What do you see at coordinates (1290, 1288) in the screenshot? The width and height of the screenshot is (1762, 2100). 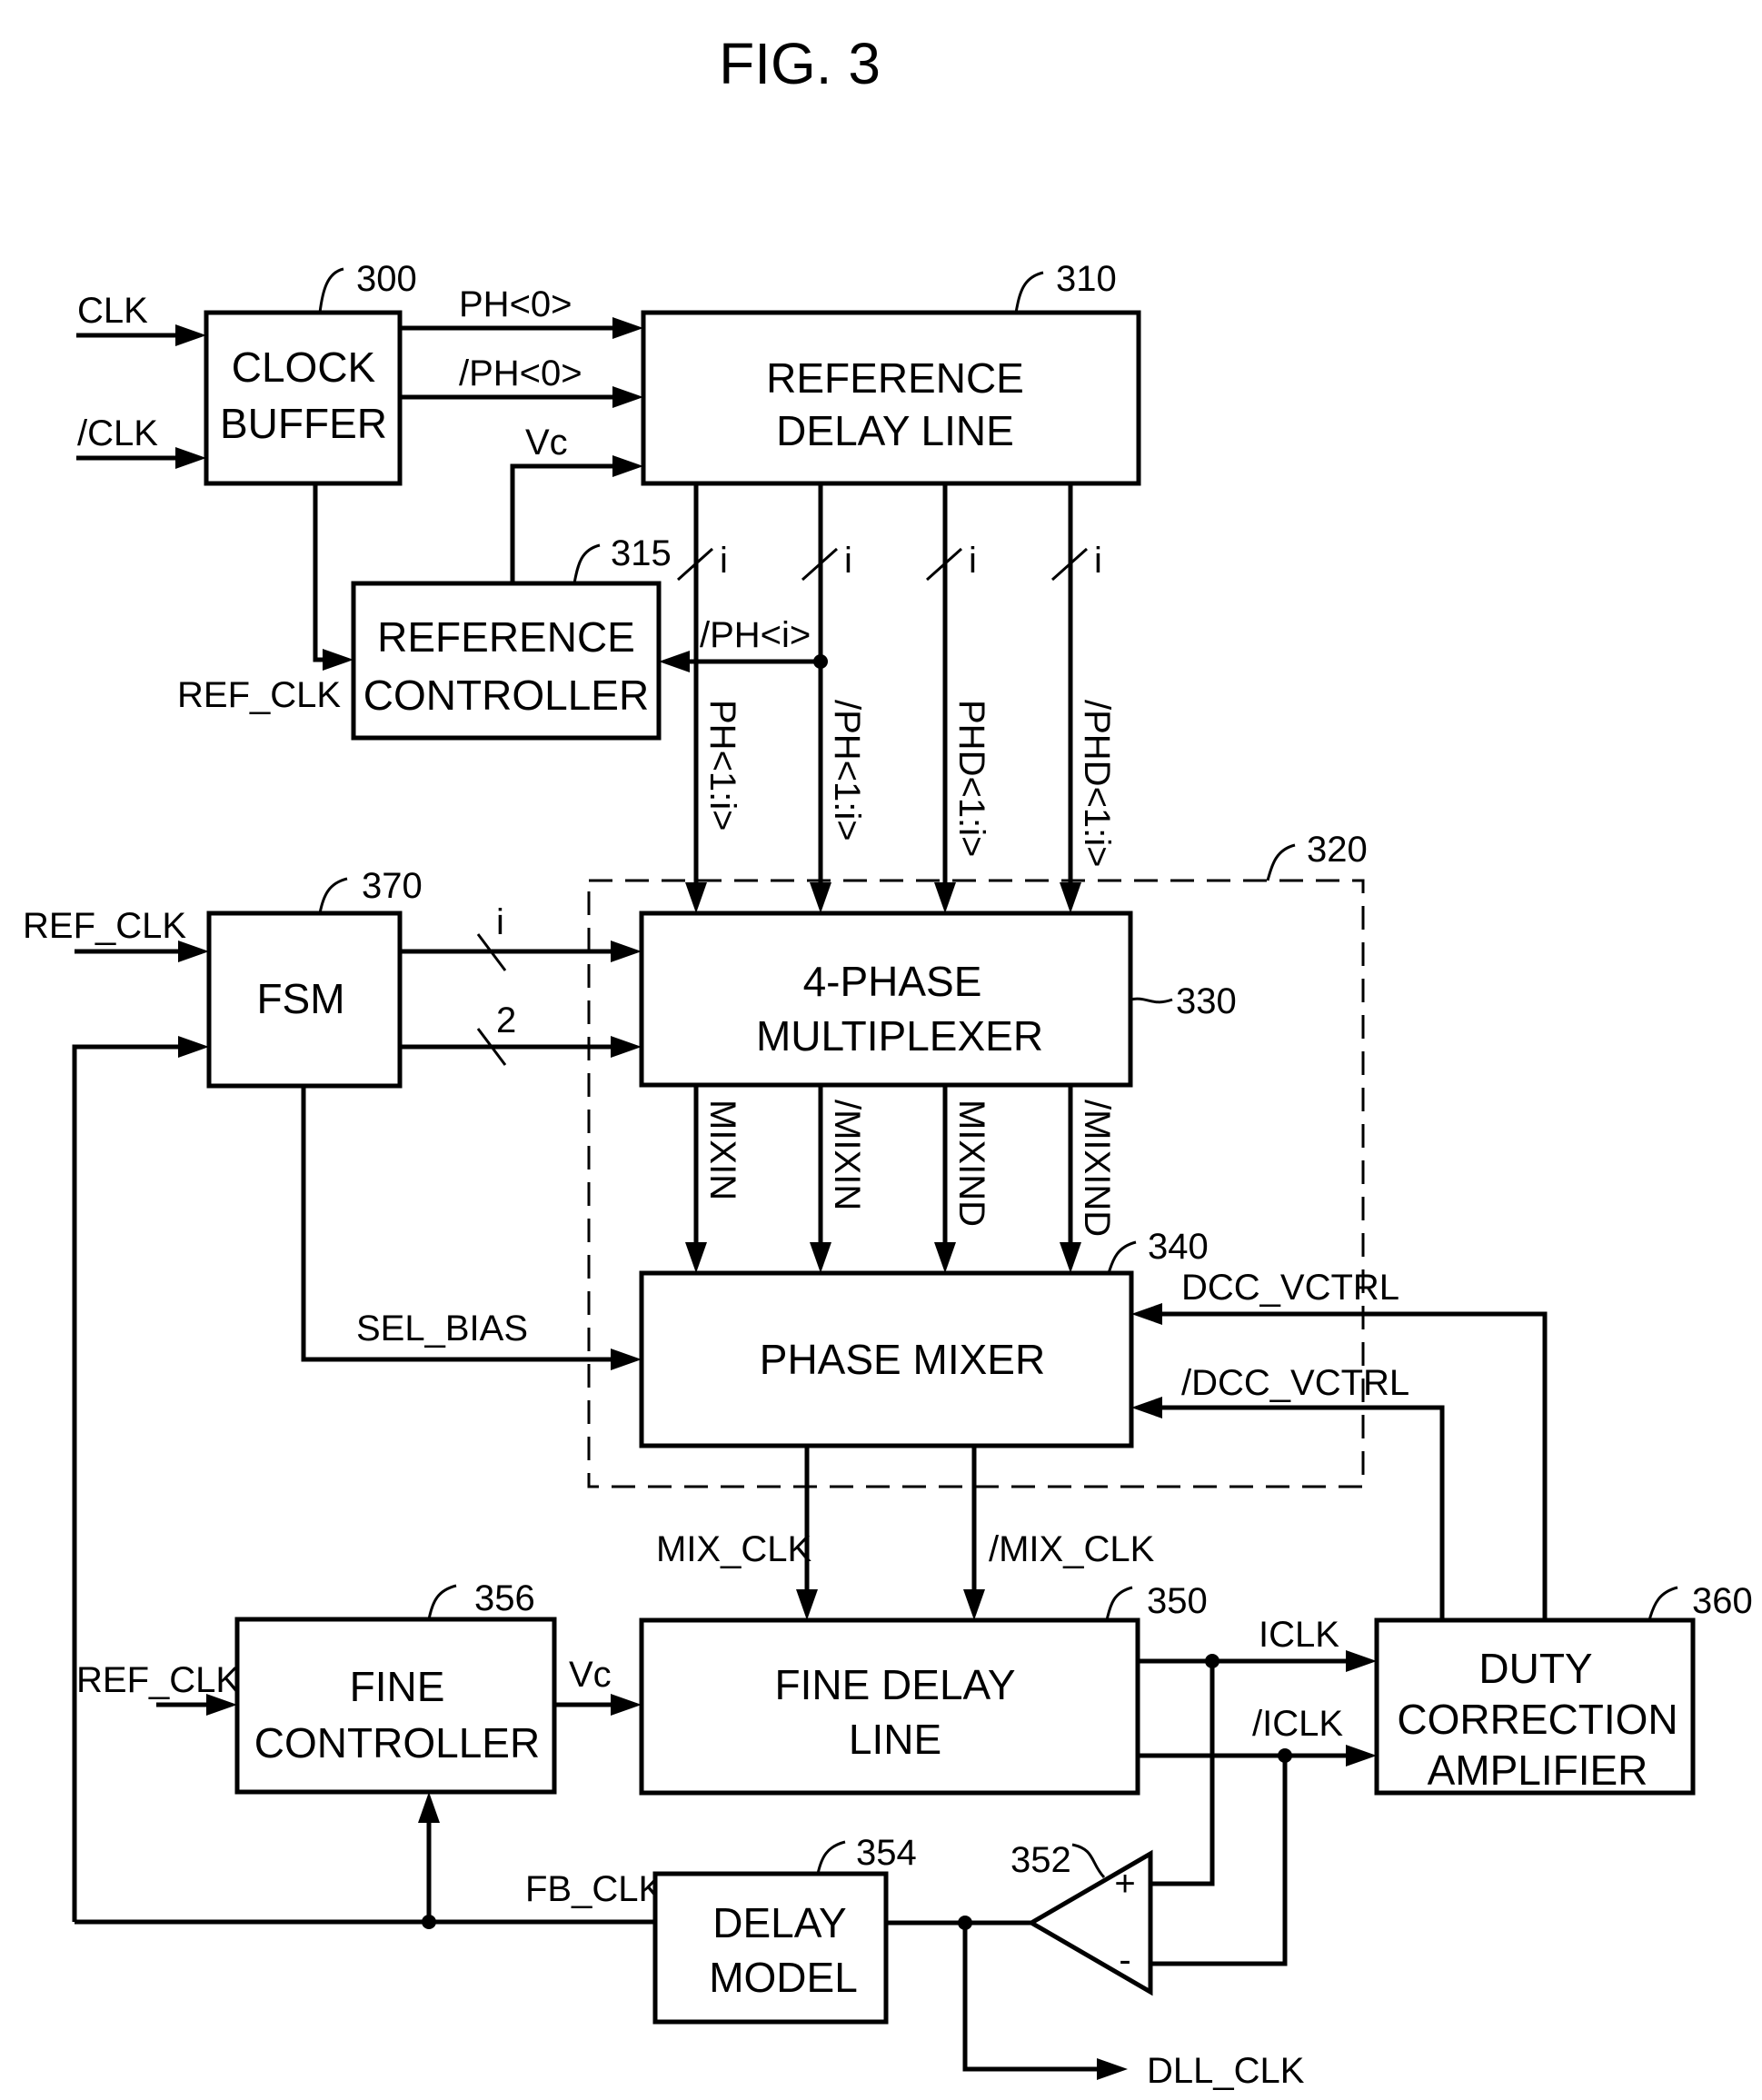 I see `dcc-vctrl-label: DCC_VCTRL` at bounding box center [1290, 1288].